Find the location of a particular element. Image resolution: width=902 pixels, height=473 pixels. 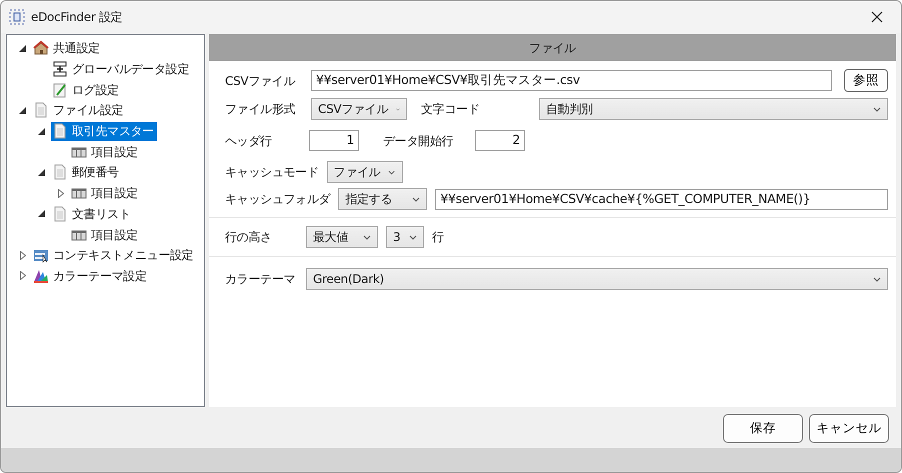

tree-item: 共通設定 is located at coordinates (67, 48).